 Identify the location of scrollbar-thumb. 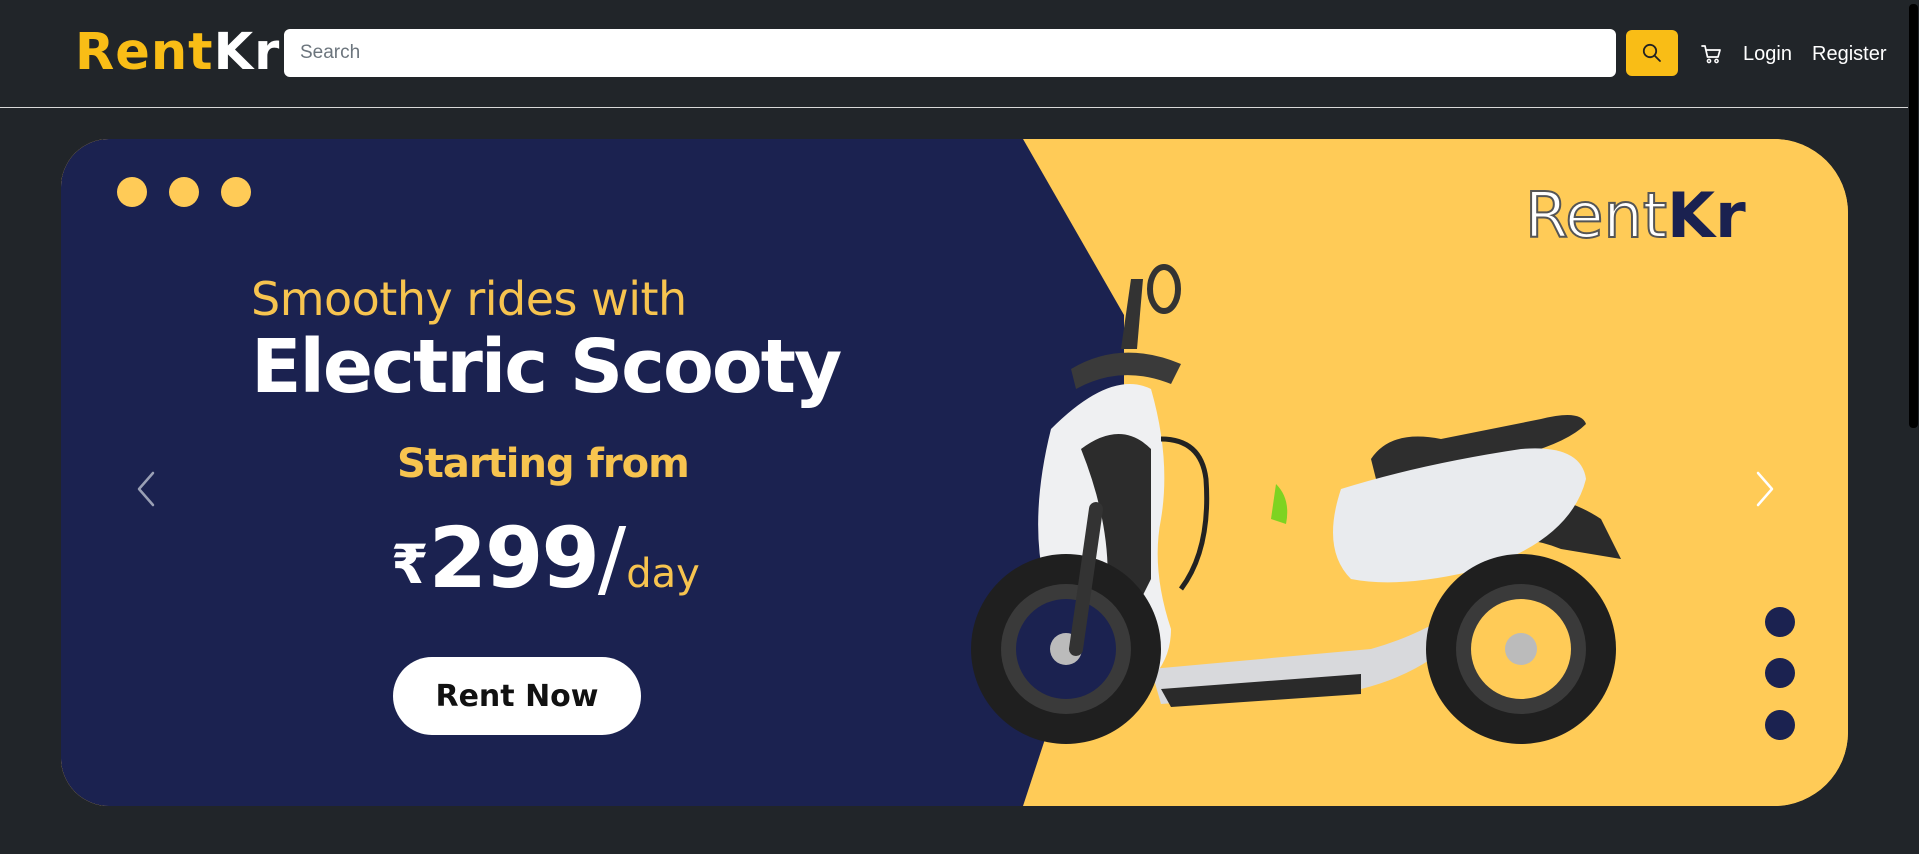
(1913, 216).